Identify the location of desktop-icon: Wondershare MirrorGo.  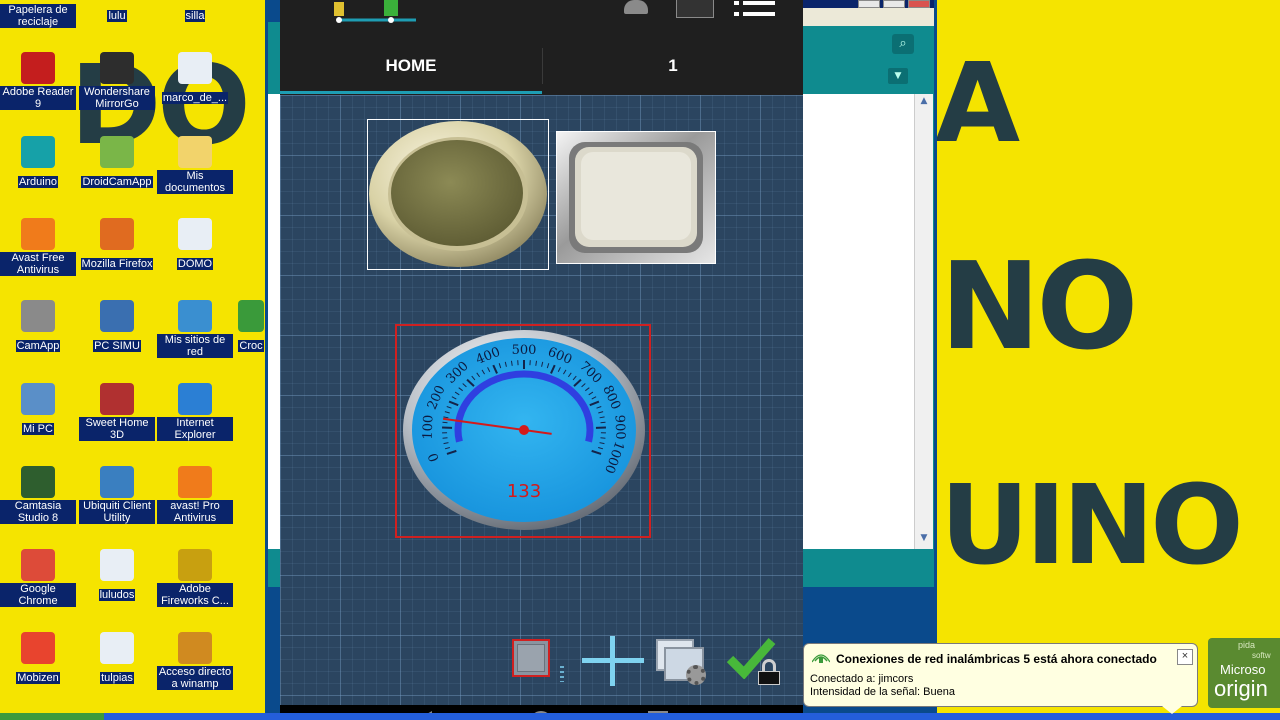
(117, 81).